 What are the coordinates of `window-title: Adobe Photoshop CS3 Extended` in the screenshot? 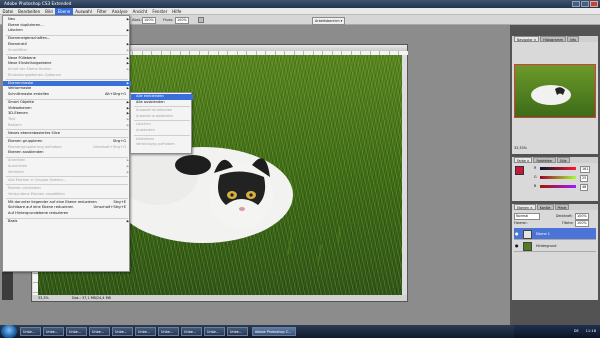 It's located at (38, 3).